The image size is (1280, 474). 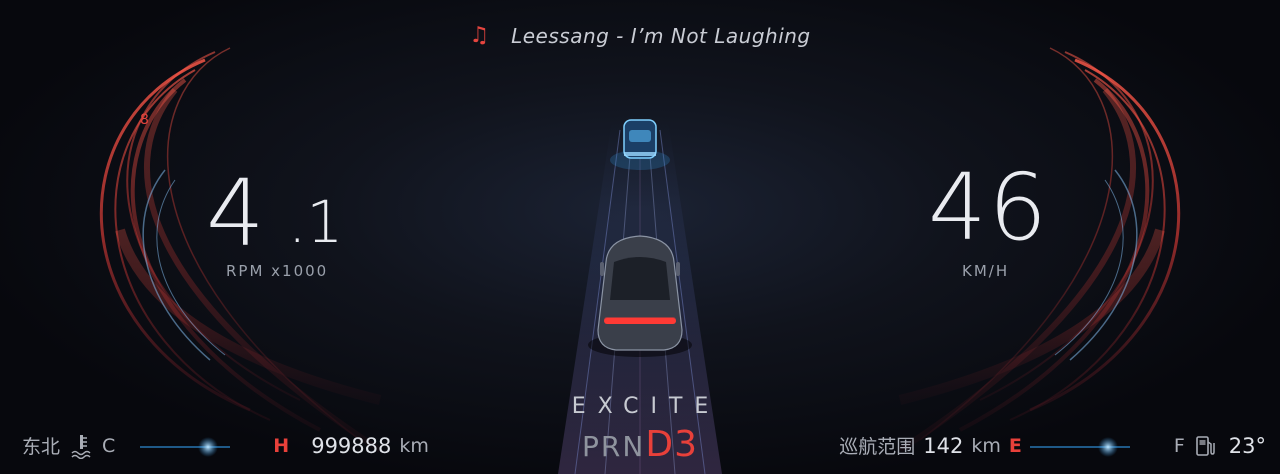 What do you see at coordinates (414, 445) in the screenshot?
I see `odometer-unit: km` at bounding box center [414, 445].